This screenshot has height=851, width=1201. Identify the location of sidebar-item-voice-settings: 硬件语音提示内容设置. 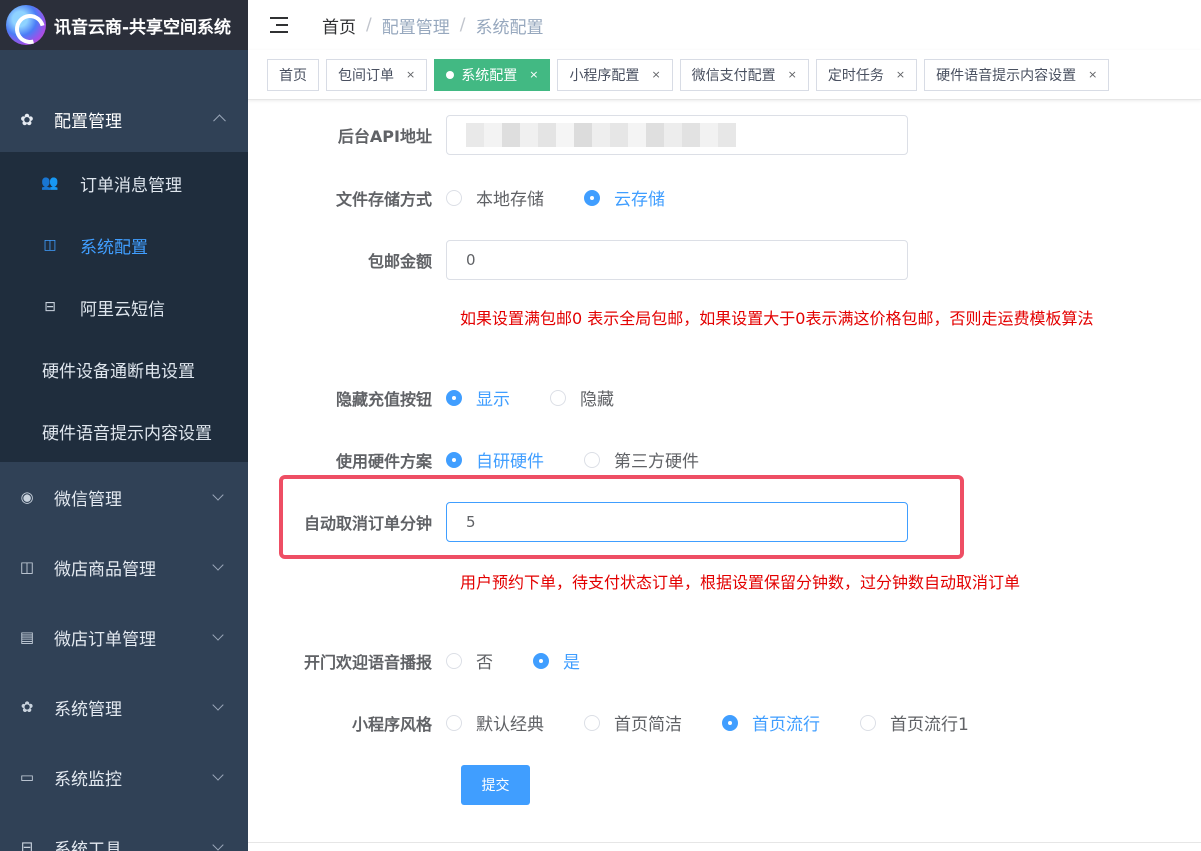
(124, 431).